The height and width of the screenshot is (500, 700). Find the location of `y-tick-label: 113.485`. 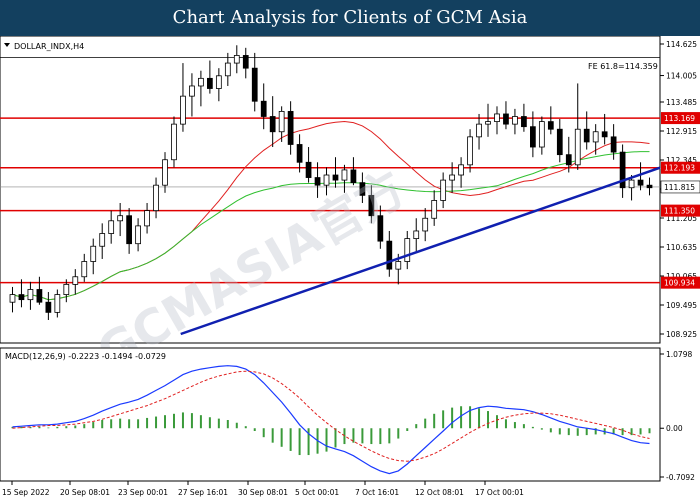

y-tick-label: 113.485 is located at coordinates (681, 102).